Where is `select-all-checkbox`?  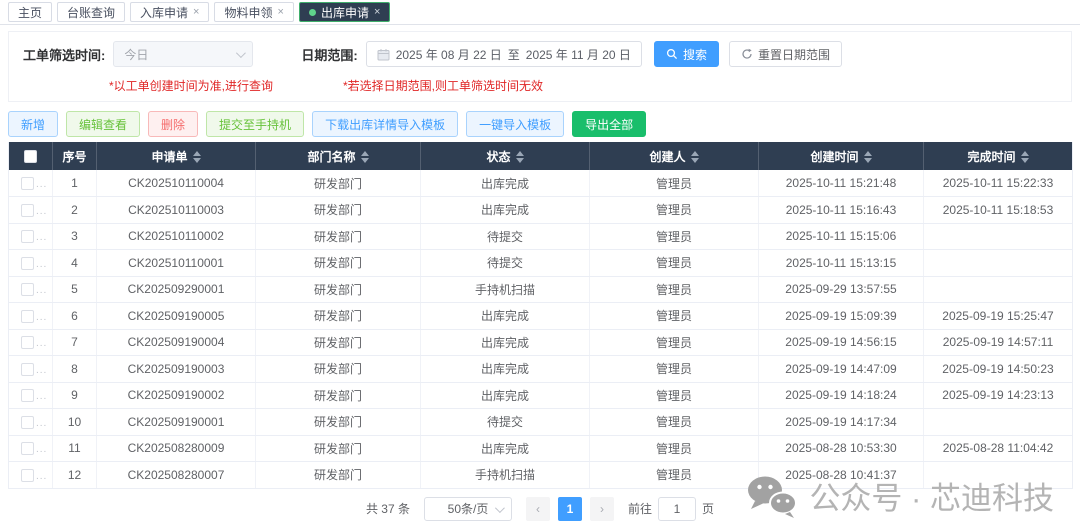 select-all-checkbox is located at coordinates (30, 157).